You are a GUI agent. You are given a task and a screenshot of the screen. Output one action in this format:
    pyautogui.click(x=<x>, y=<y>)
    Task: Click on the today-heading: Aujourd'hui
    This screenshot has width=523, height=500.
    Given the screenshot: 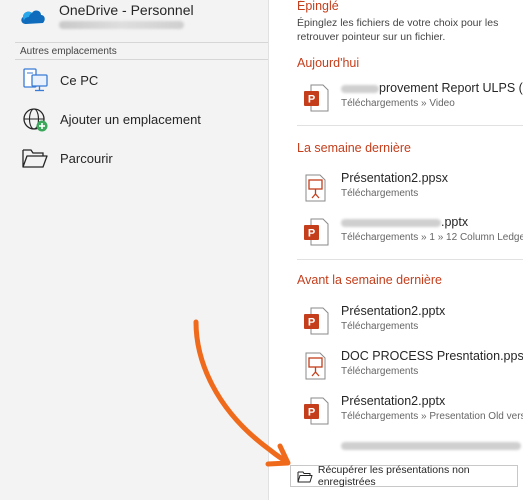 What is the action you would take?
    pyautogui.click(x=328, y=63)
    